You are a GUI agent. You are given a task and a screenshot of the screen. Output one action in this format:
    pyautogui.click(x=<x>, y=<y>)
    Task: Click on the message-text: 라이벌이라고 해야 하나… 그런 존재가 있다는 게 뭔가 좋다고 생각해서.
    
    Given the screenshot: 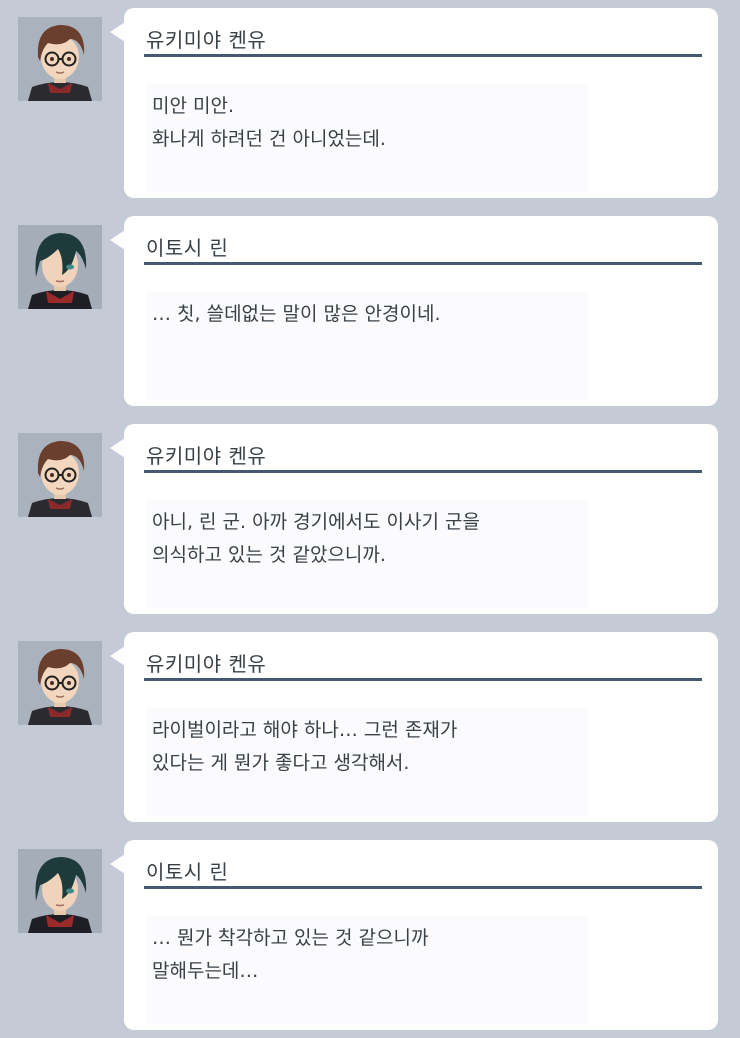 What is the action you would take?
    pyautogui.click(x=367, y=762)
    